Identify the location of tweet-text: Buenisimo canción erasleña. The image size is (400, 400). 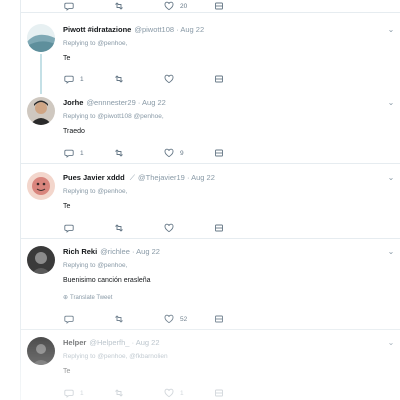
(107, 280).